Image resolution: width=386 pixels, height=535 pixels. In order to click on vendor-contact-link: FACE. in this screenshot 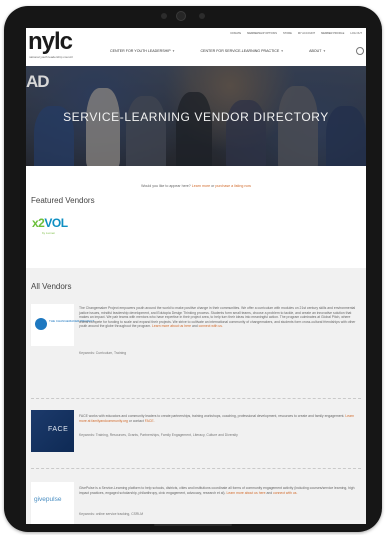, I will do `click(150, 421)`.